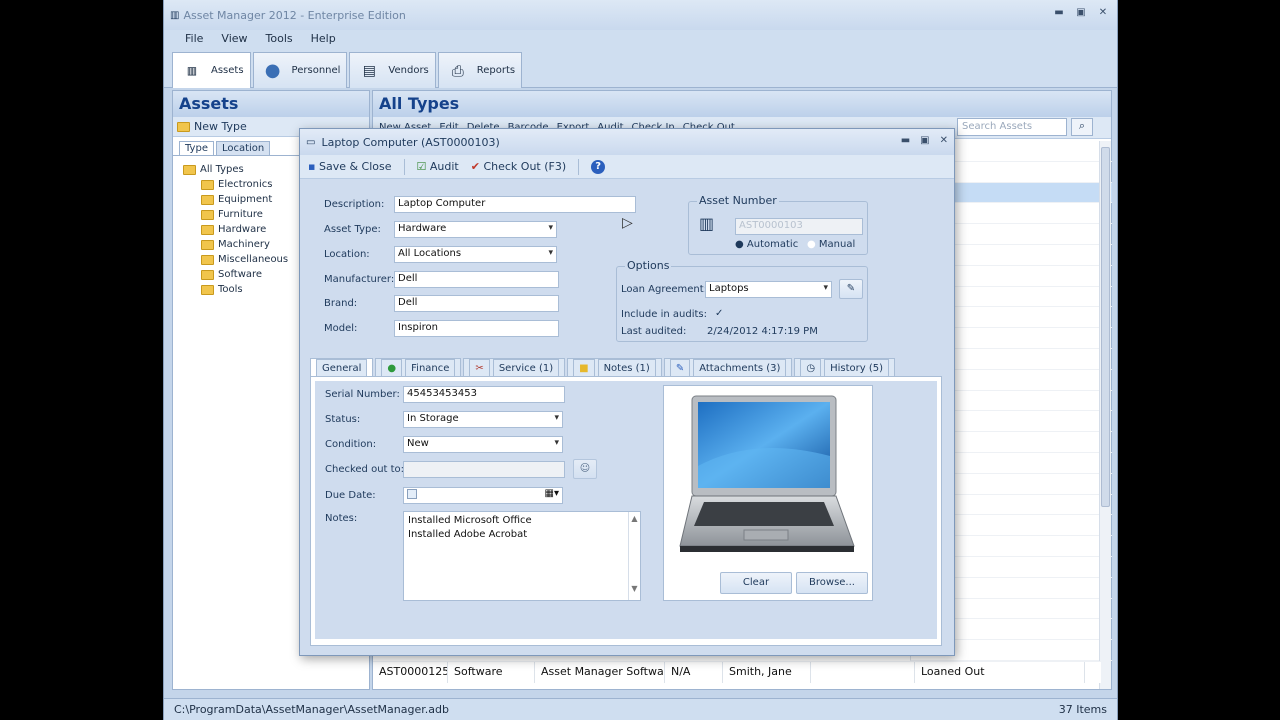  Describe the element at coordinates (627, 142) in the screenshot. I see `dialog-title-bar: ▭ Laptop Computer (AST0000103) ▬ ▣ ✕` at that location.